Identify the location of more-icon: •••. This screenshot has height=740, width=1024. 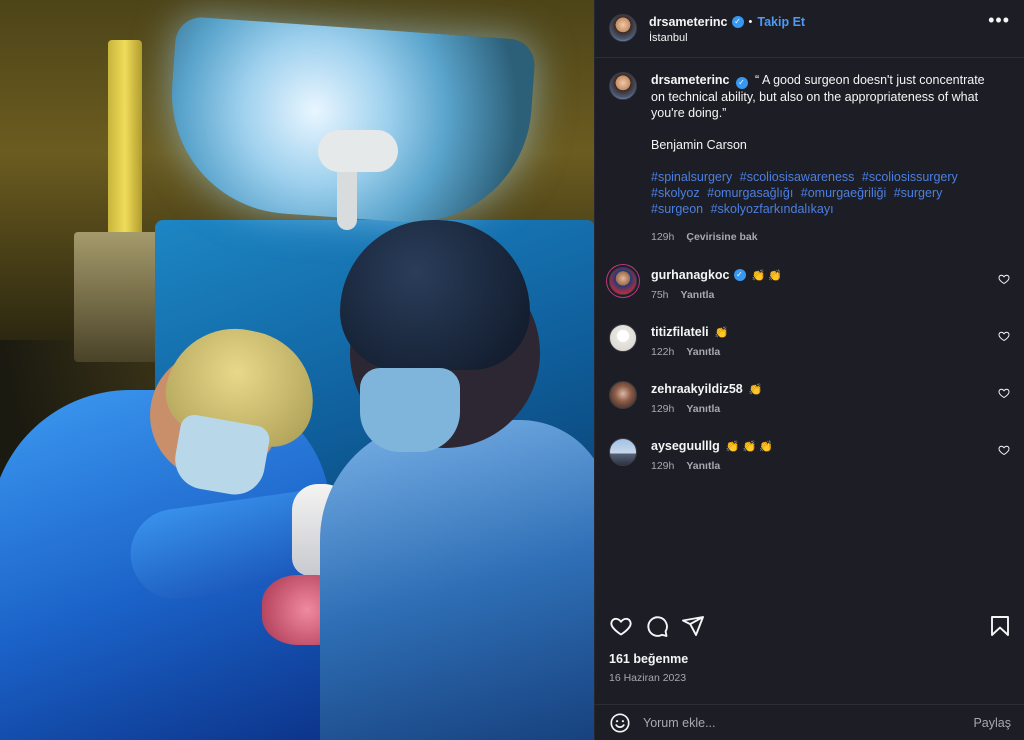
(999, 20).